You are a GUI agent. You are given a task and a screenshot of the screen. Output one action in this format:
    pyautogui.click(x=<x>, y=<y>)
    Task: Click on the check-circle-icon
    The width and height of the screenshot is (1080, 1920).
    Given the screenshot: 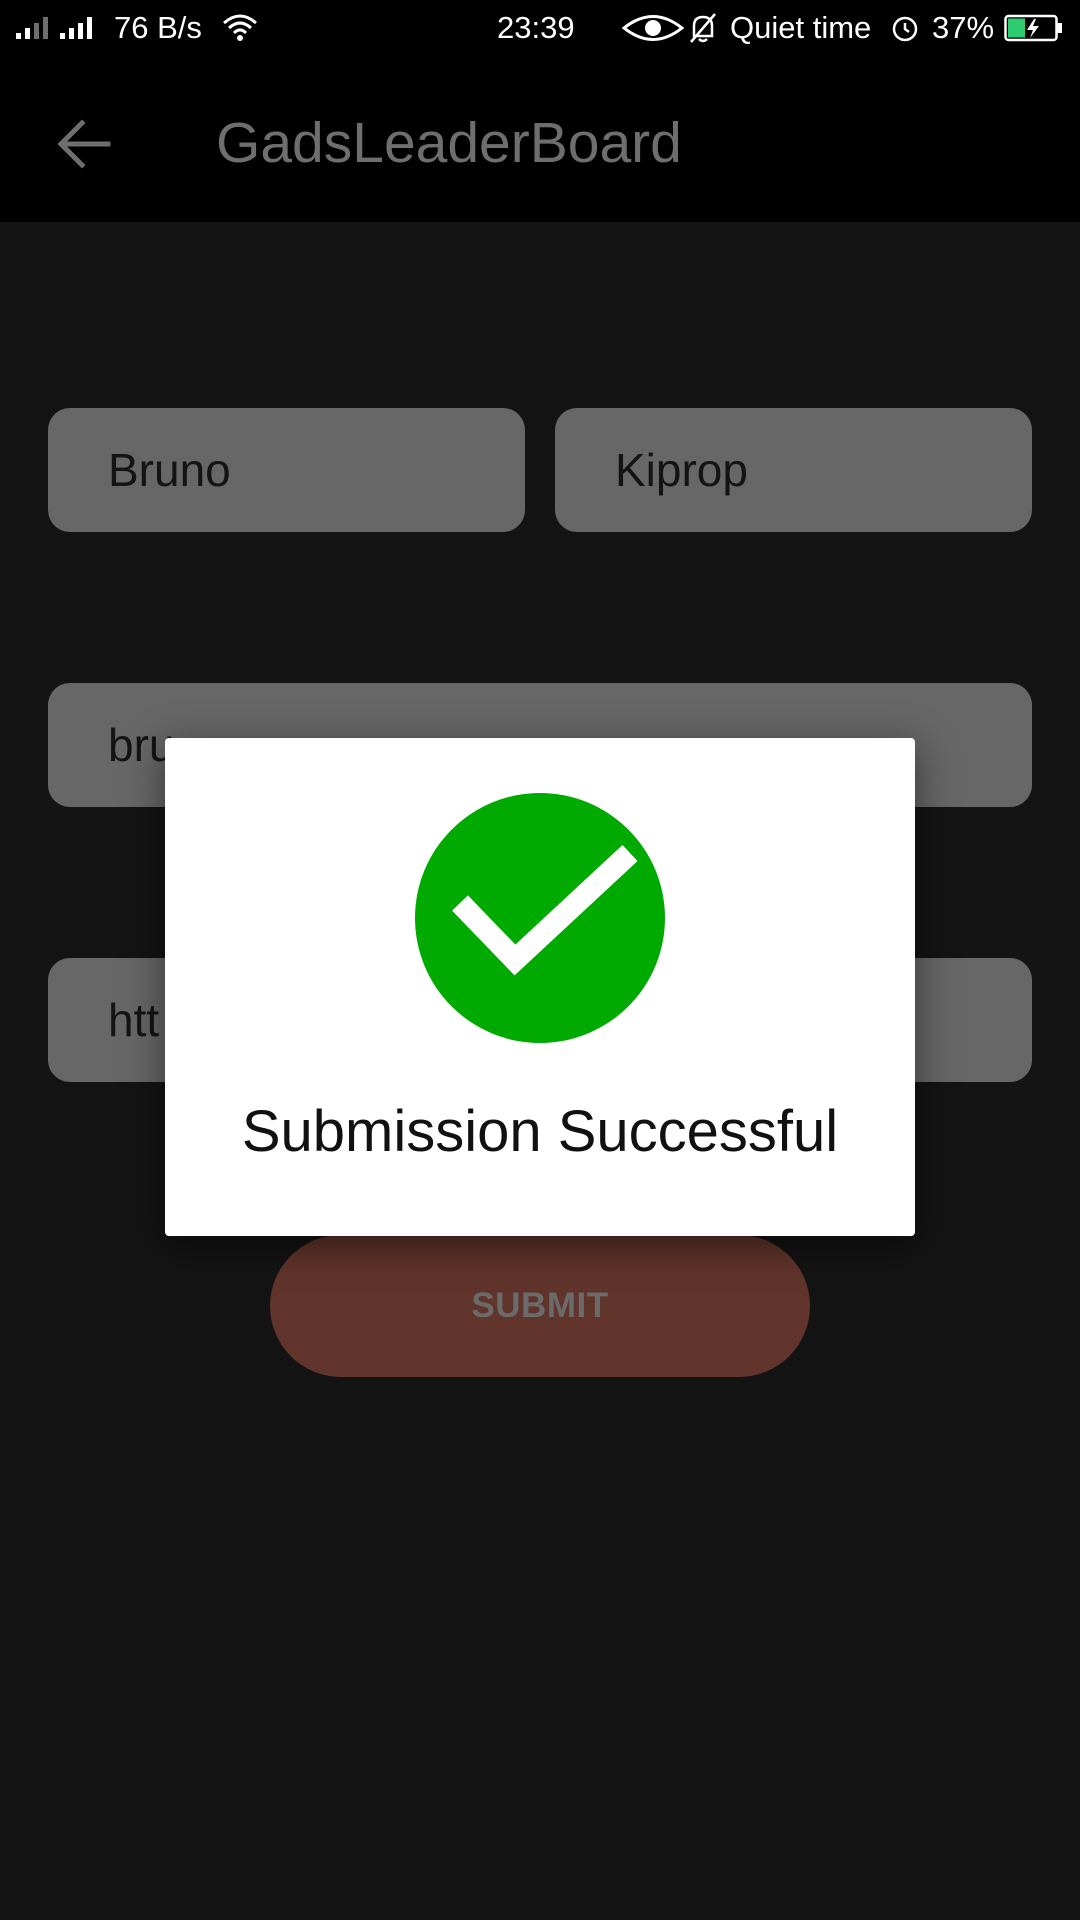 What is the action you would take?
    pyautogui.click(x=540, y=918)
    